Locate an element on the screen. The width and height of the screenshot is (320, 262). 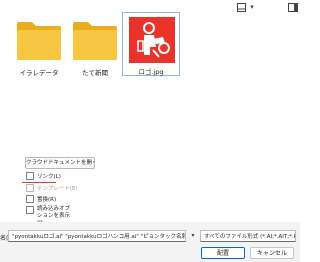
chevron-down-icon: ▾ is located at coordinates (252, 7).